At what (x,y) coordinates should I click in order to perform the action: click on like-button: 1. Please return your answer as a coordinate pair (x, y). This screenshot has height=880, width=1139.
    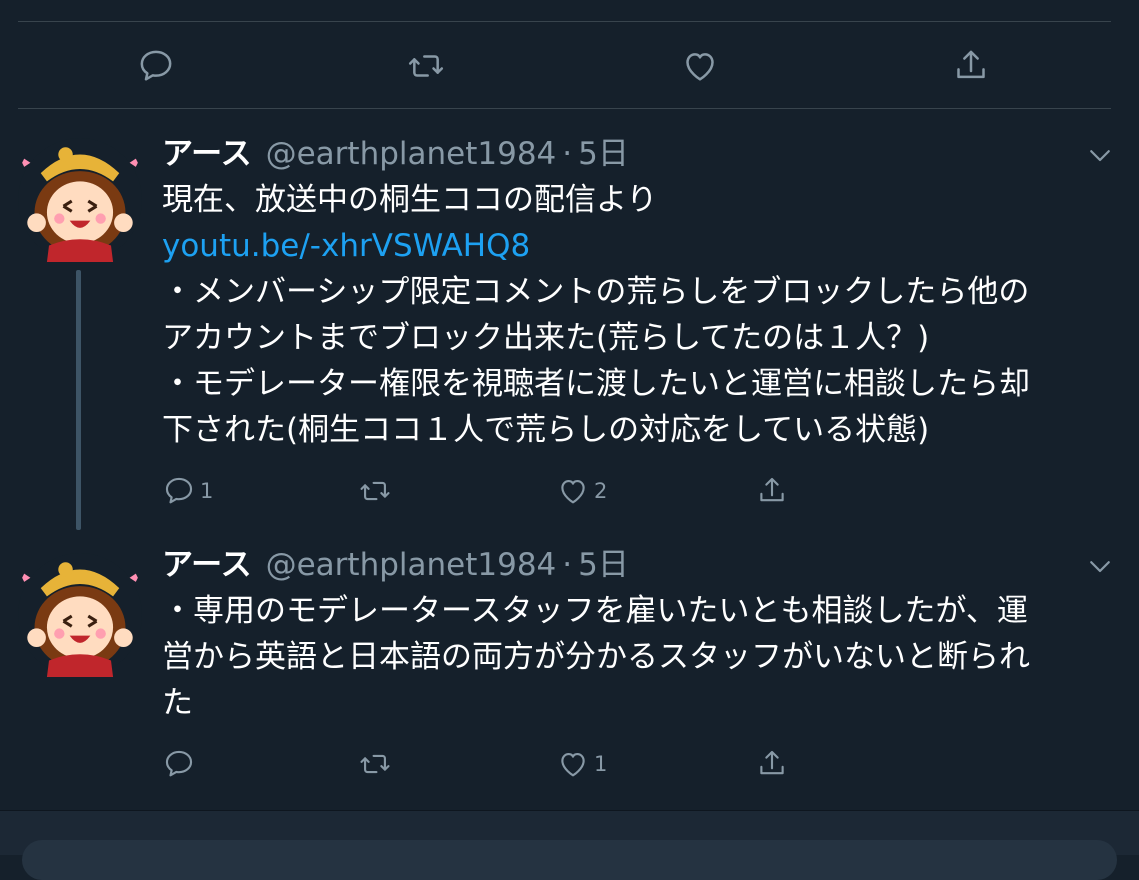
    Looking at the image, I should click on (581, 764).